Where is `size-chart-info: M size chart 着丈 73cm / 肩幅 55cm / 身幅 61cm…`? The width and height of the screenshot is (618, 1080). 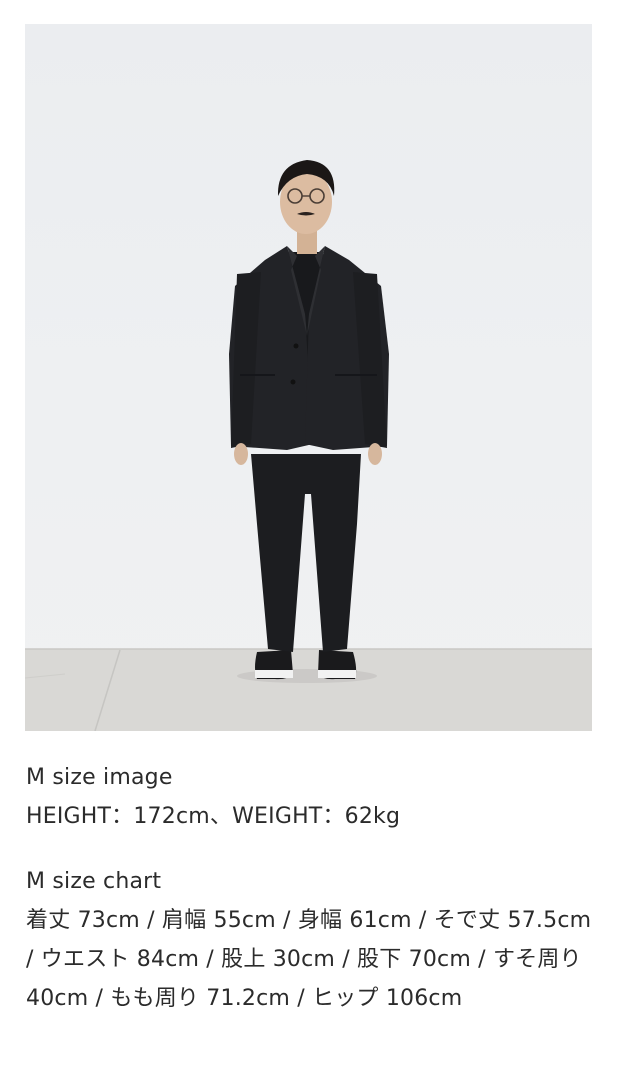
size-chart-info: M size chart 着丈 73cm / 肩幅 55cm / 身幅 61cm… is located at coordinates (309, 940).